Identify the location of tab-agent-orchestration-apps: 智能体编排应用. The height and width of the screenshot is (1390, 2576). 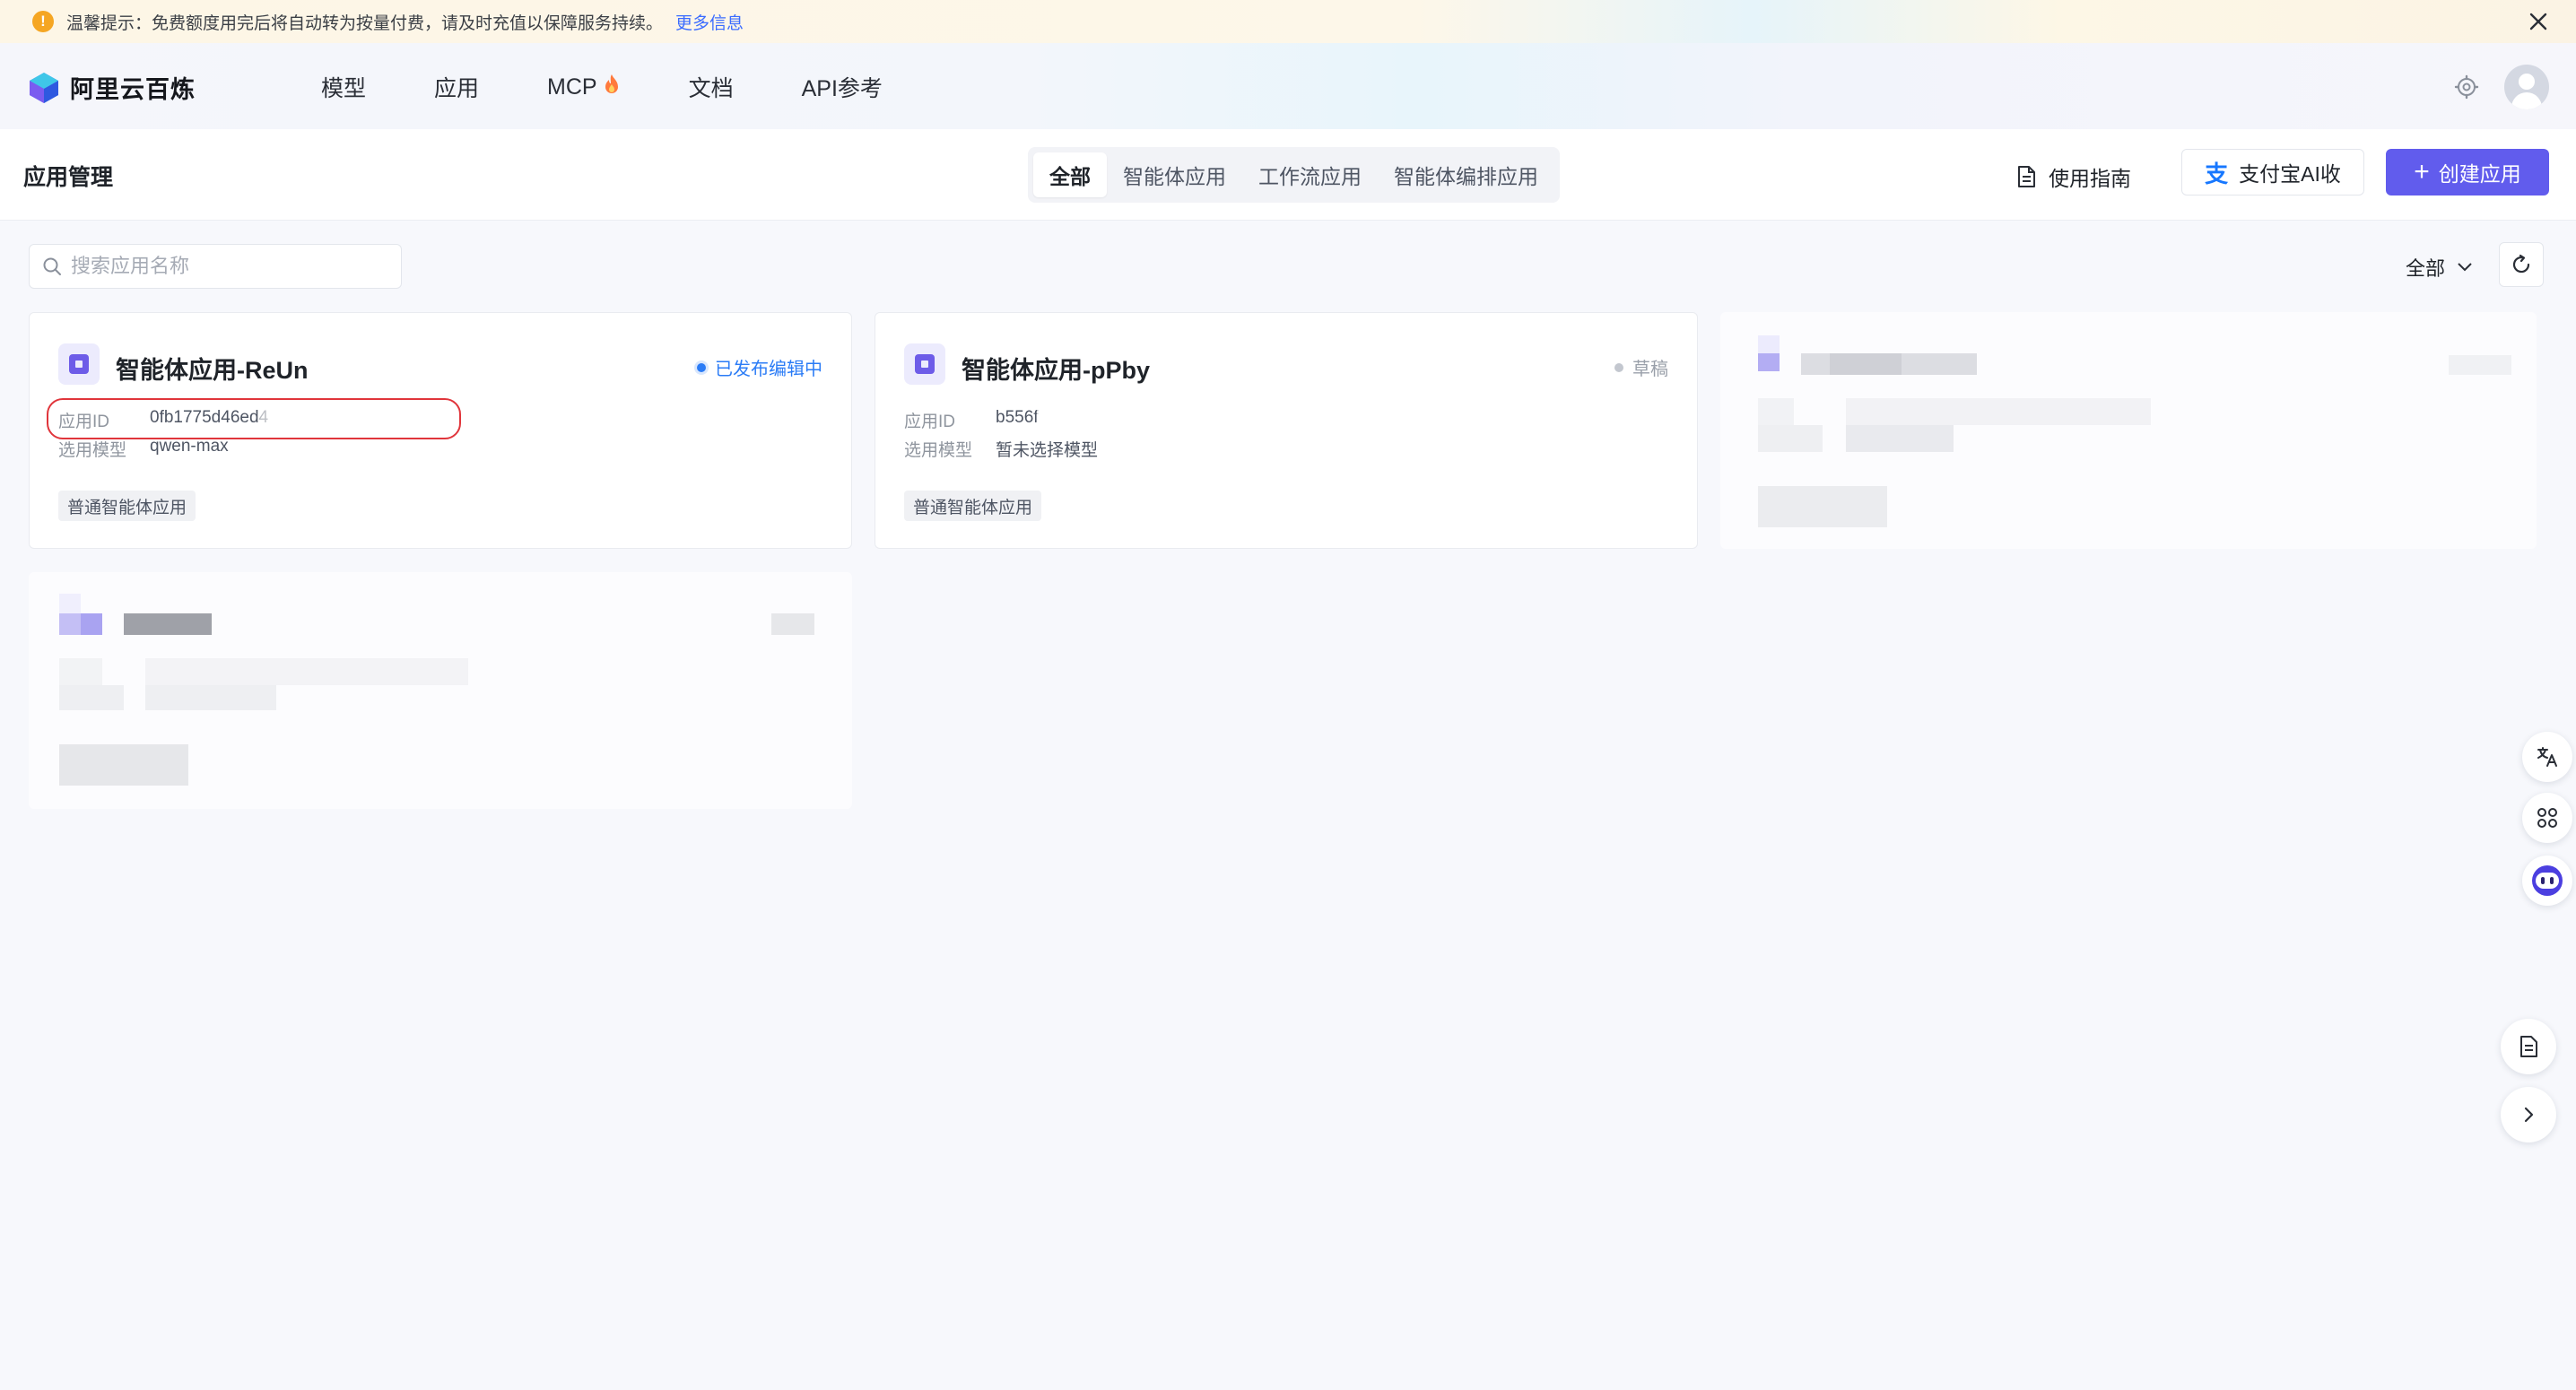
(1466, 174).